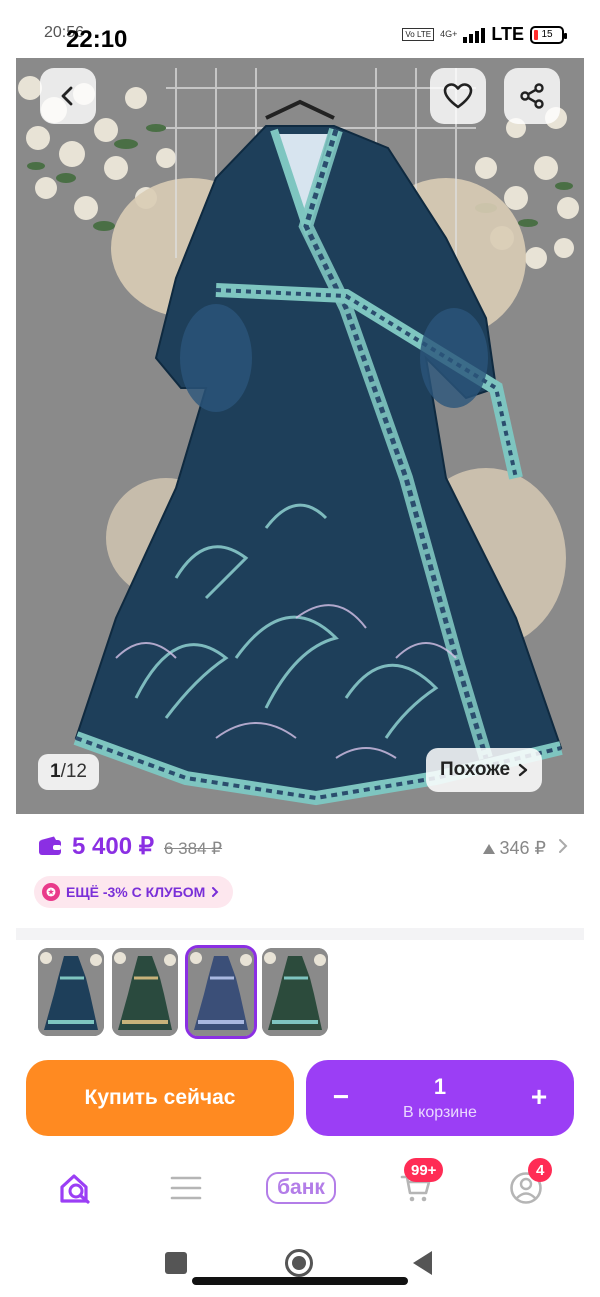 This screenshot has width=600, height=1297. Describe the element at coordinates (300, 871) in the screenshot. I see `price-card: 5 400 ₽ 6 384 ₽ 346 ₽ ✪ ЕЩЁ -3% С КЛУБОМ` at that location.